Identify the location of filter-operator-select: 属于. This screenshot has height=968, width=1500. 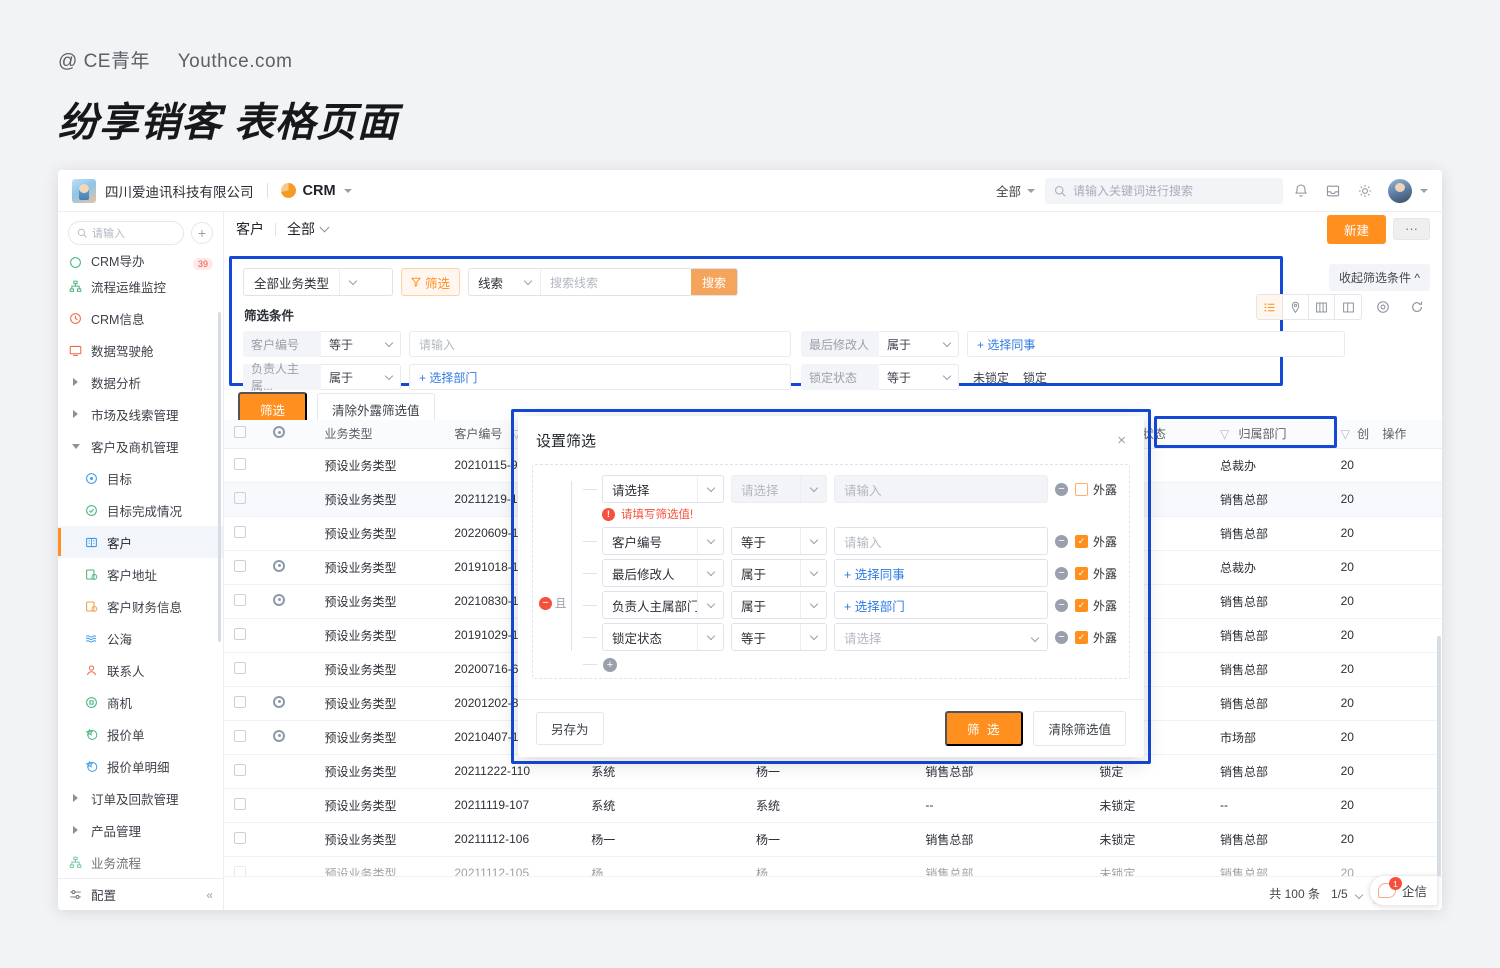
(361, 377).